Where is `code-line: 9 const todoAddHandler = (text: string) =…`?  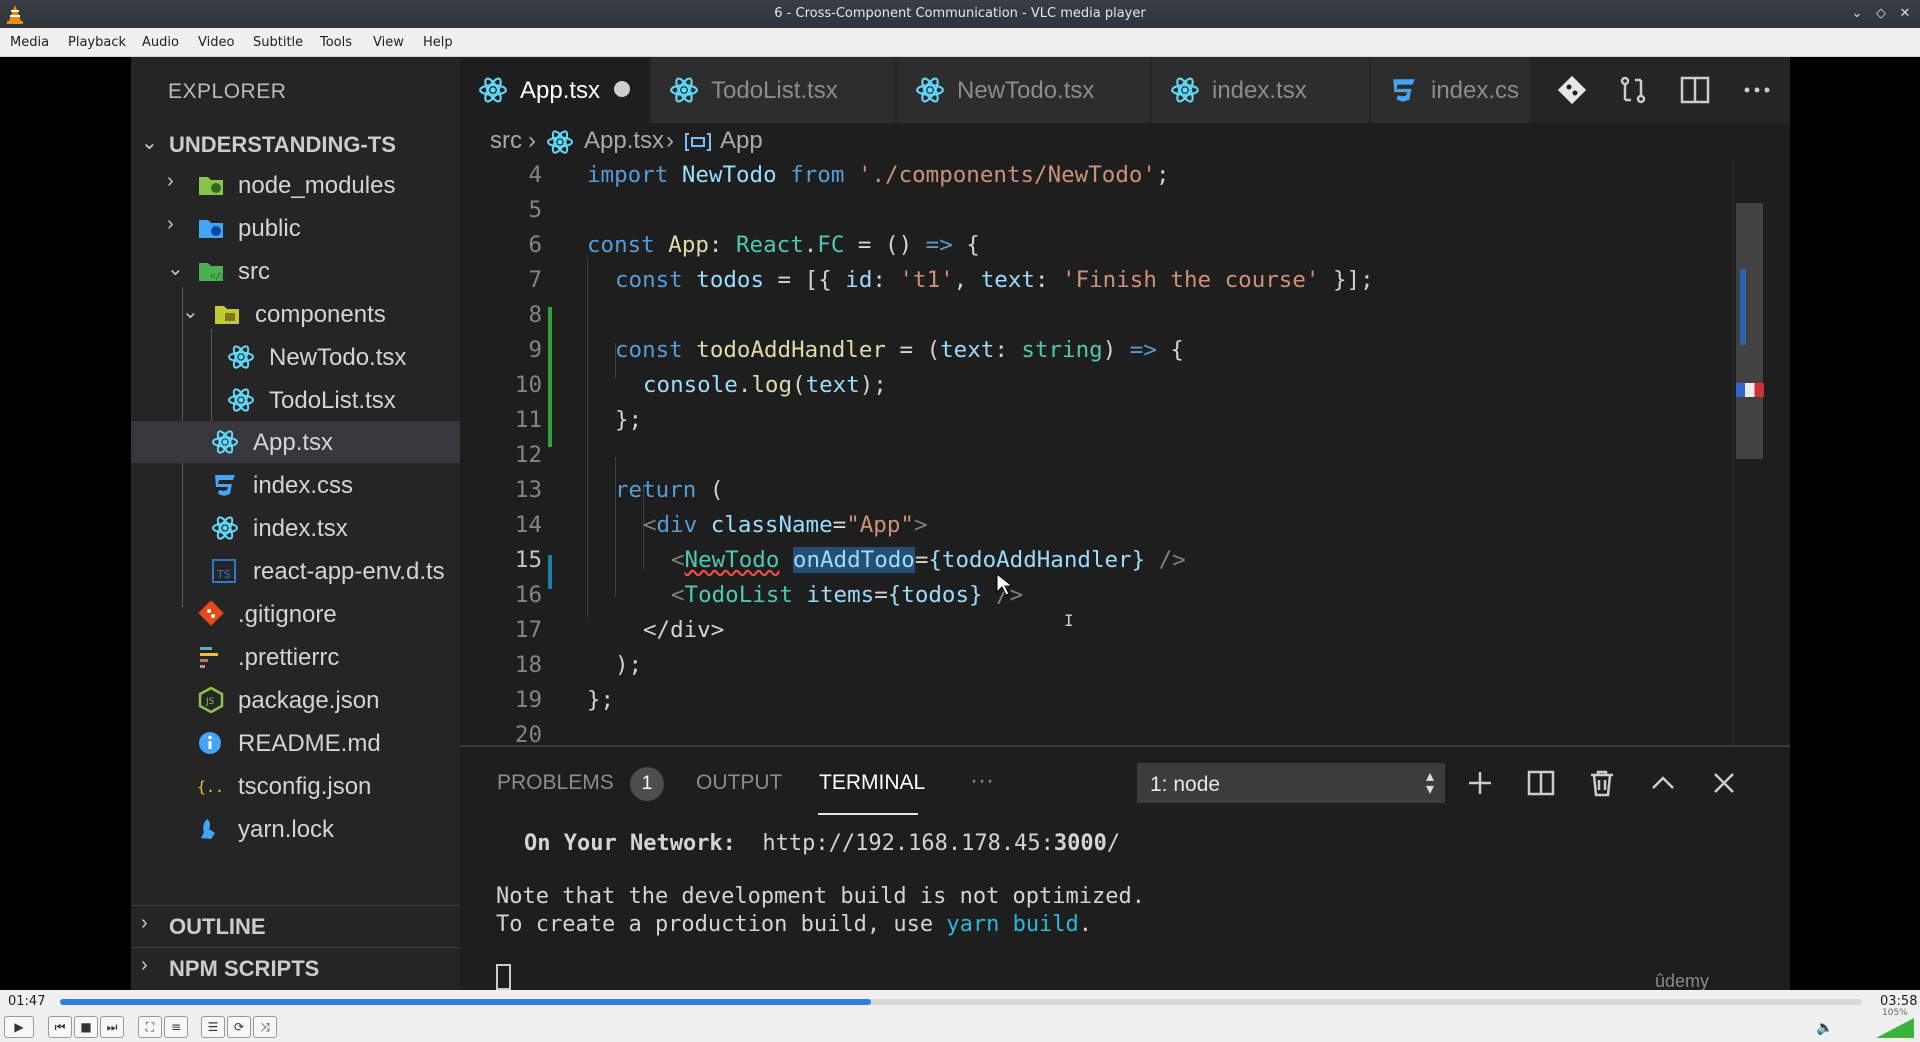
code-line: 9 const todoAddHandler = (text: string) =… is located at coordinates (1095, 351).